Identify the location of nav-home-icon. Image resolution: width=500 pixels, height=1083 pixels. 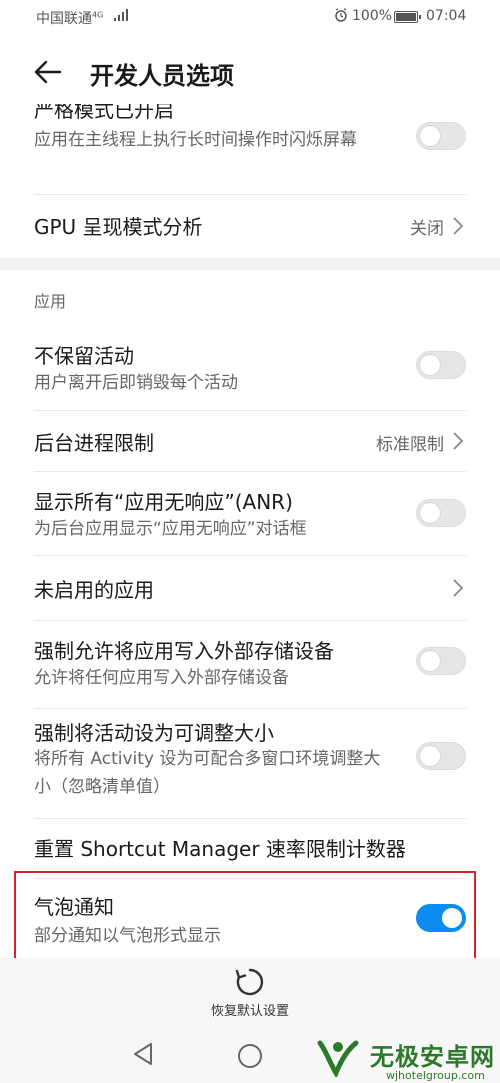
(250, 1056).